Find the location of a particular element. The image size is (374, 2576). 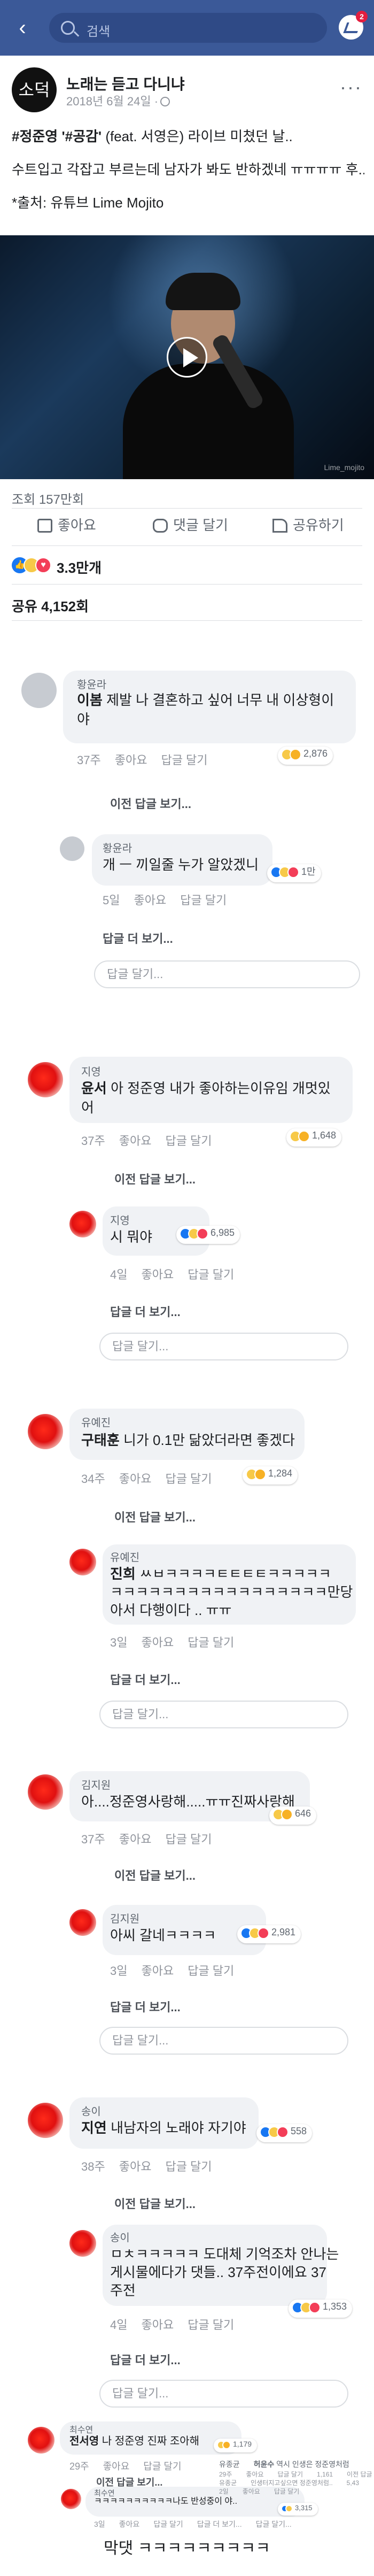

back-arrow-icon: ‹ is located at coordinates (22, 28).